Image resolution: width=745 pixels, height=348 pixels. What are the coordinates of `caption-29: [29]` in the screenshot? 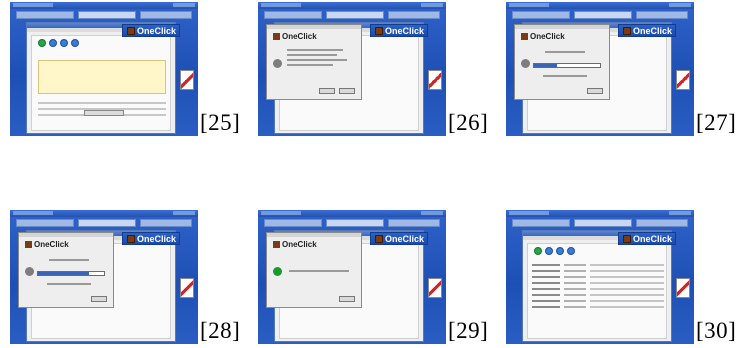 It's located at (468, 330).